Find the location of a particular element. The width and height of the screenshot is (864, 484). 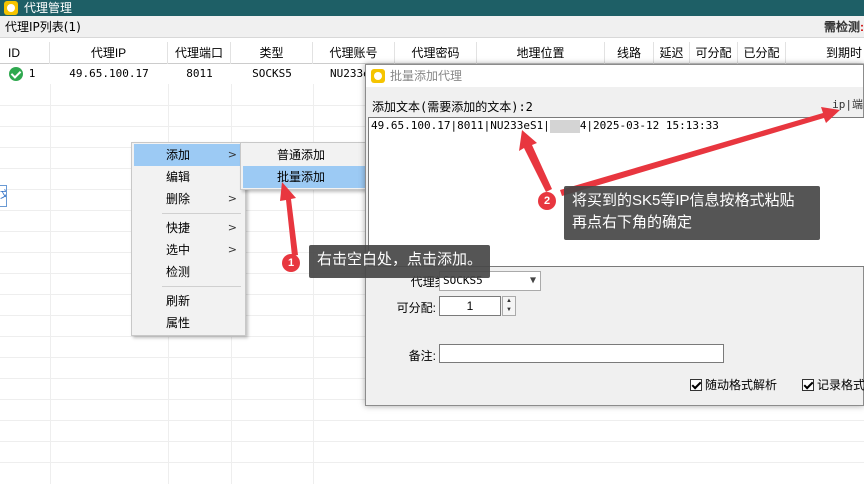

detect-colon: : is located at coordinates (862, 27).